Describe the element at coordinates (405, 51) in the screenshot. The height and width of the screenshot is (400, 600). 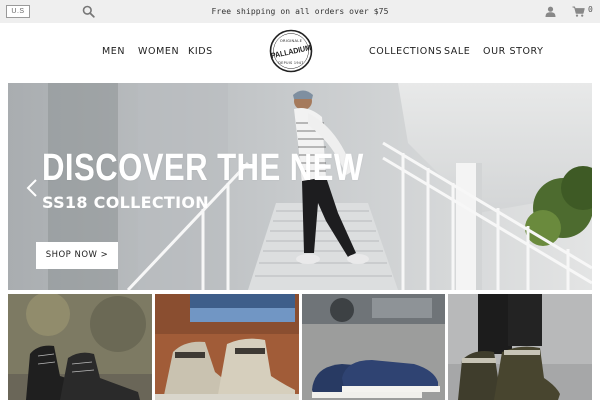
I see `nav-link-collections: COLLECTIONS` at that location.